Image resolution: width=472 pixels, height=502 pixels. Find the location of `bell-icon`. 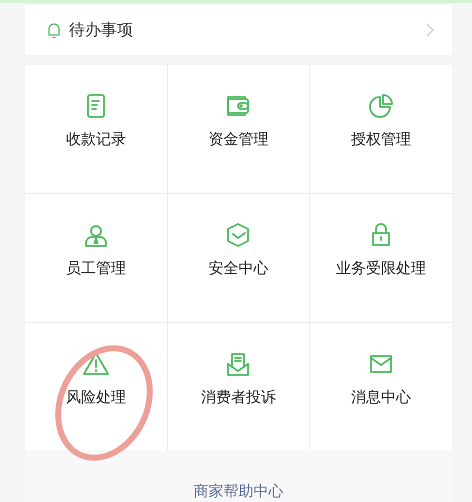

bell-icon is located at coordinates (54, 30).